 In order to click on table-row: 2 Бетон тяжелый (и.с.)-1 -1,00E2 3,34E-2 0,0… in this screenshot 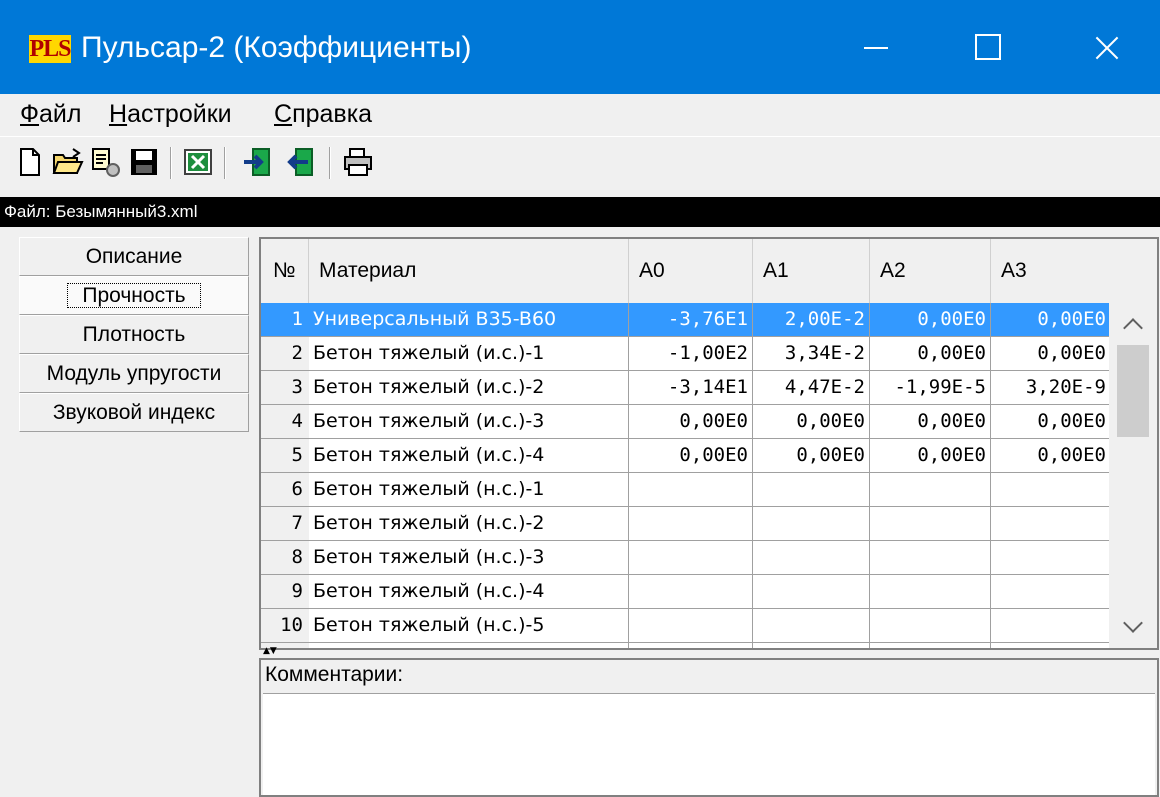, I will do `click(686, 354)`.